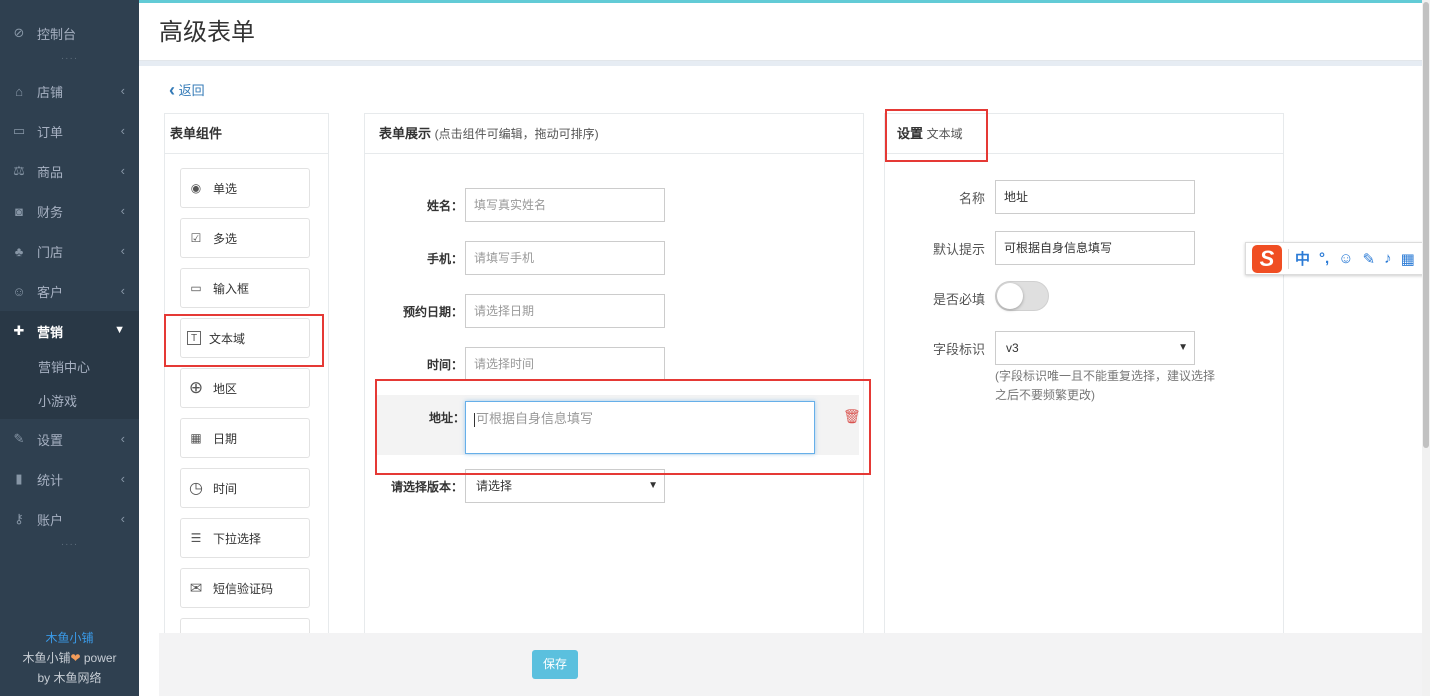  I want to click on textarea-placeholder: 可根据自身信息填写, so click(535, 418).